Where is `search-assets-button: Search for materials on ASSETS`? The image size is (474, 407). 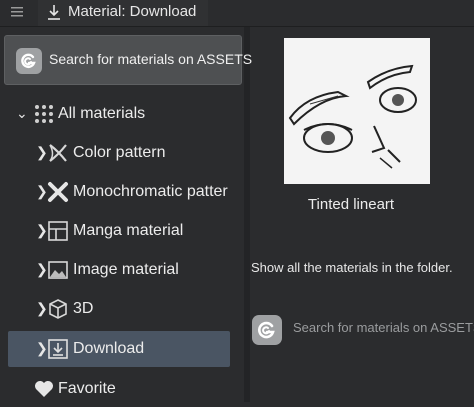 search-assets-button: Search for materials on ASSETS is located at coordinates (128, 60).